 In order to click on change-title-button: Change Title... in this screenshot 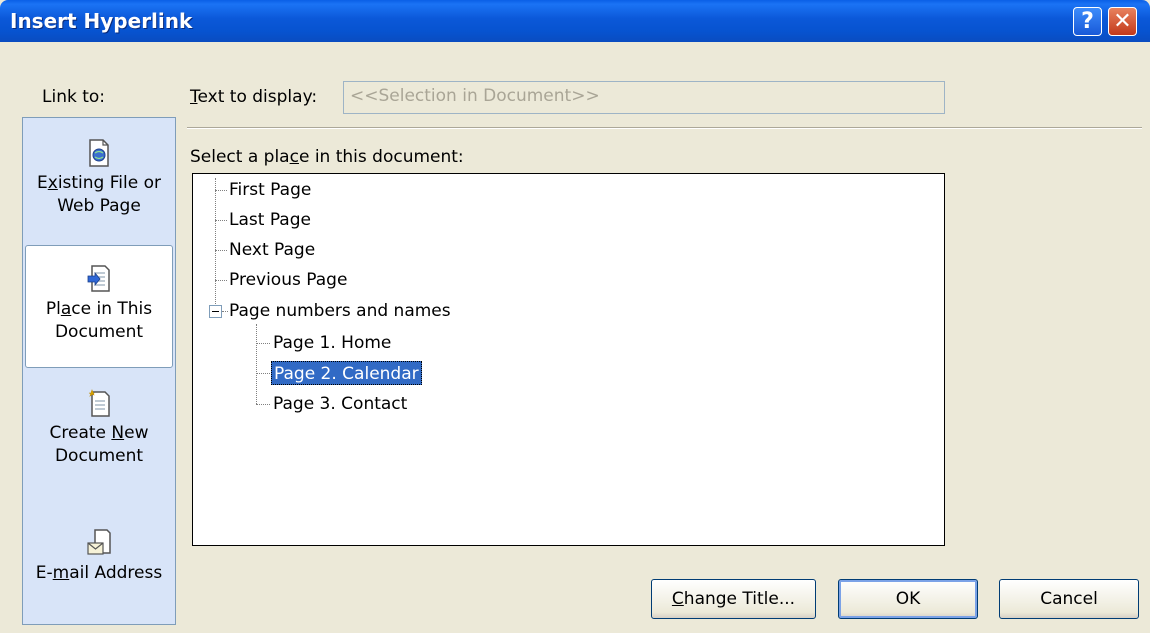, I will do `click(733, 599)`.